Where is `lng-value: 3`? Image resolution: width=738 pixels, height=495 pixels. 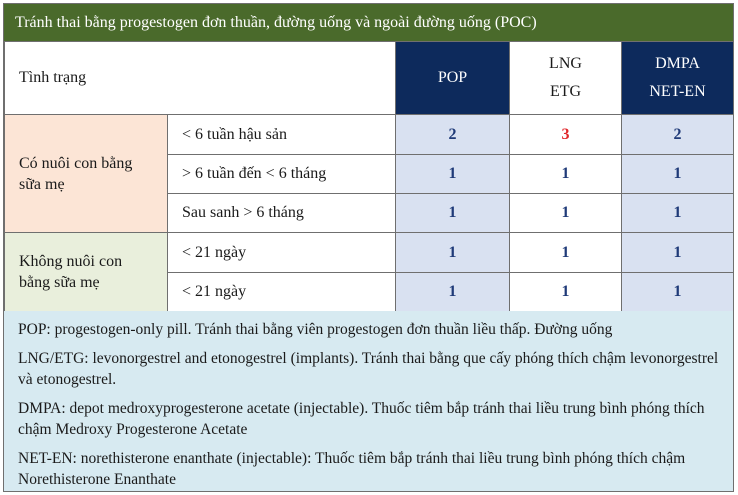 lng-value: 3 is located at coordinates (565, 134).